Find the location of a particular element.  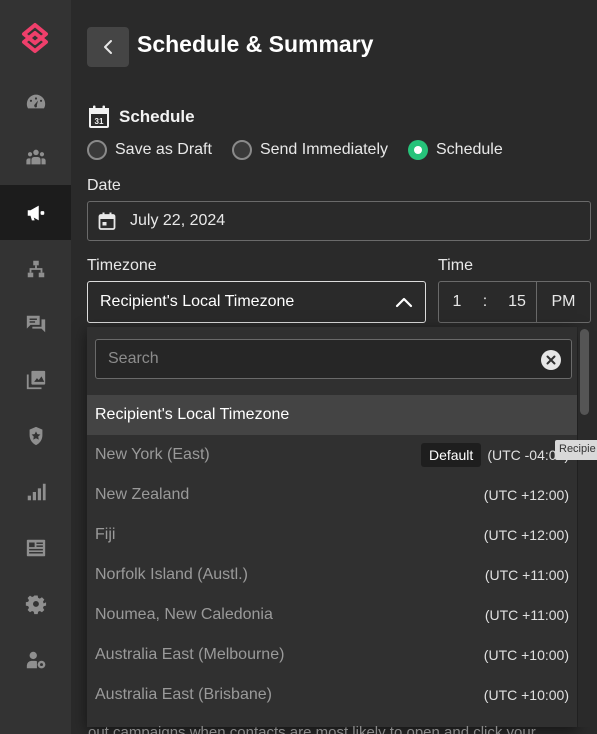

timezone-search-box is located at coordinates (333, 359).